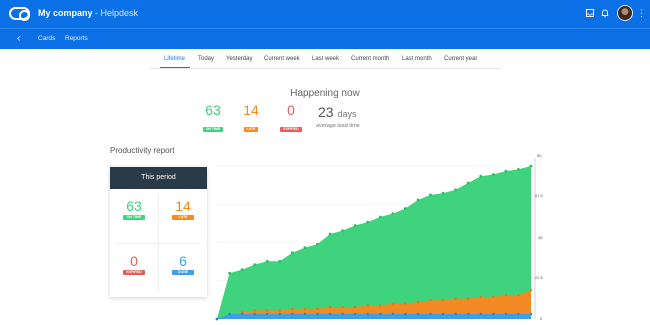 The width and height of the screenshot is (650, 325). I want to click on nav-cards-link: Cards, so click(46, 38).